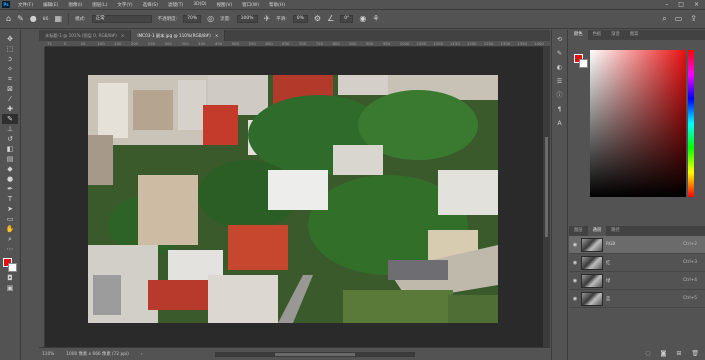 The image size is (705, 360). What do you see at coordinates (375, 19) in the screenshot?
I see `symmetry-icon: ⚘` at bounding box center [375, 19].